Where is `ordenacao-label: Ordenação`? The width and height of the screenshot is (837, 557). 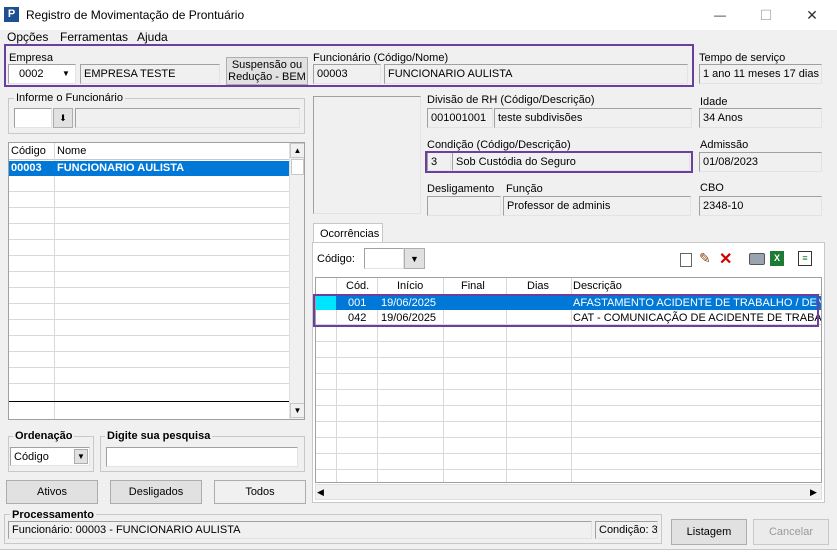 ordenacao-label: Ordenação is located at coordinates (44, 436).